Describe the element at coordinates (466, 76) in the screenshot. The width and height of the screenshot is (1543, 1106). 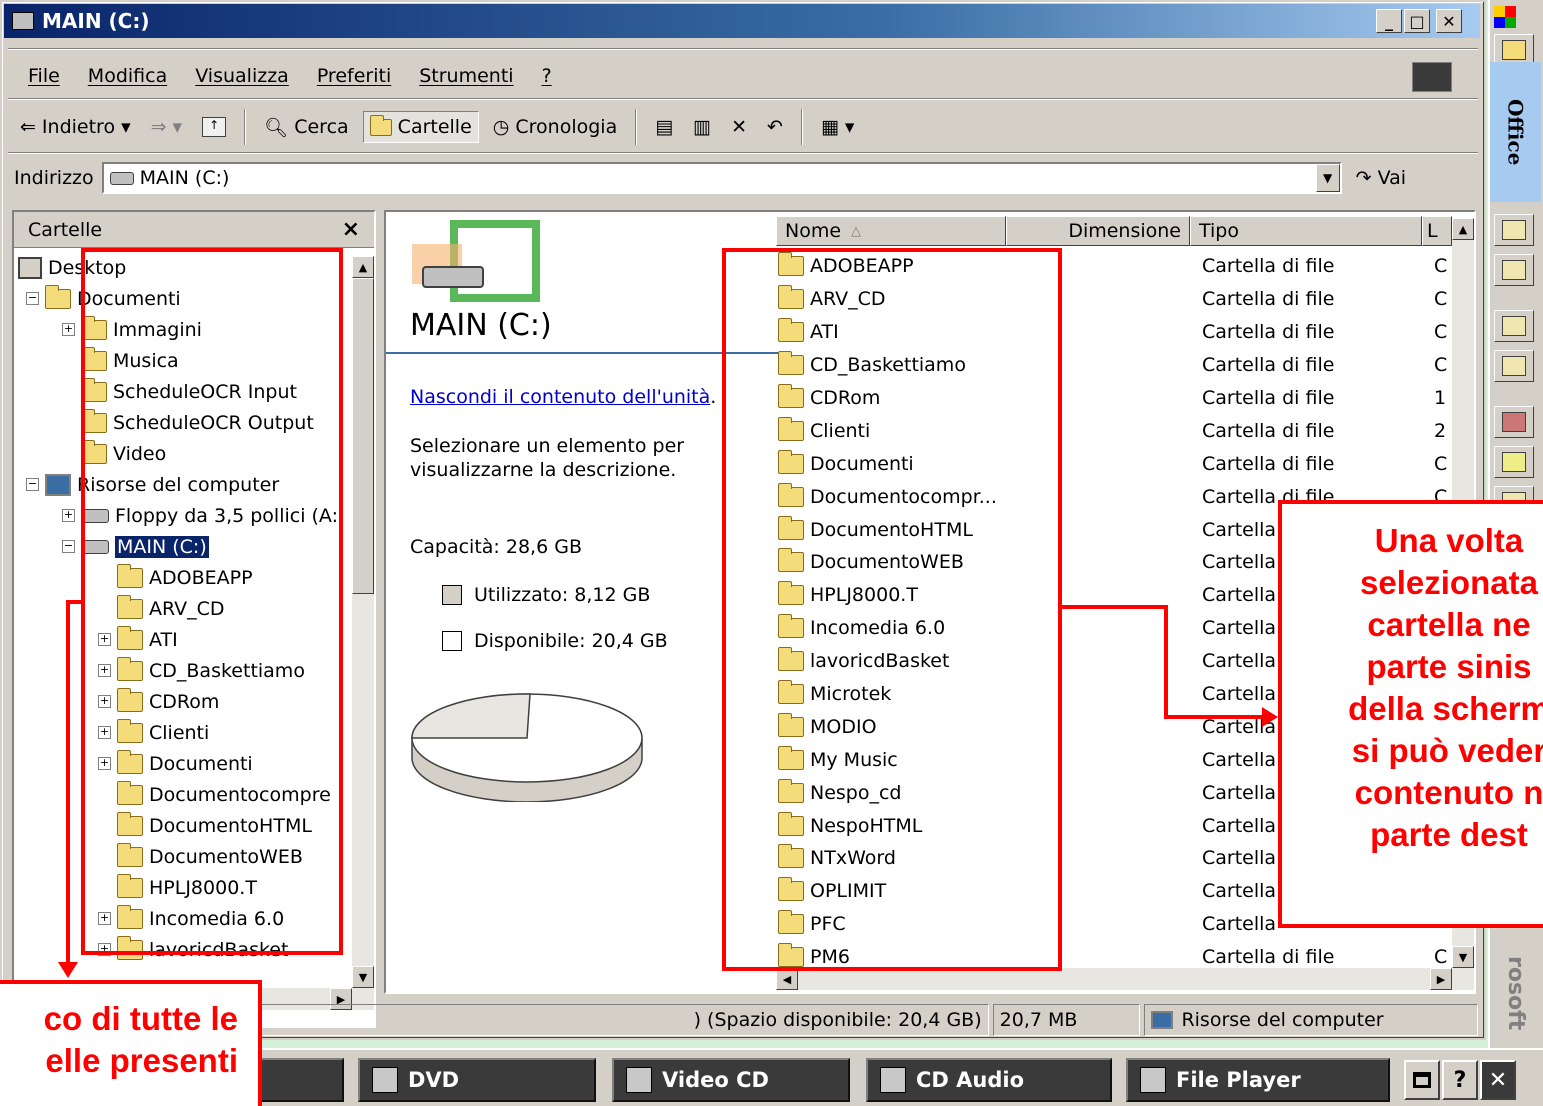
I see `menu-strumenti: Strumenti` at that location.